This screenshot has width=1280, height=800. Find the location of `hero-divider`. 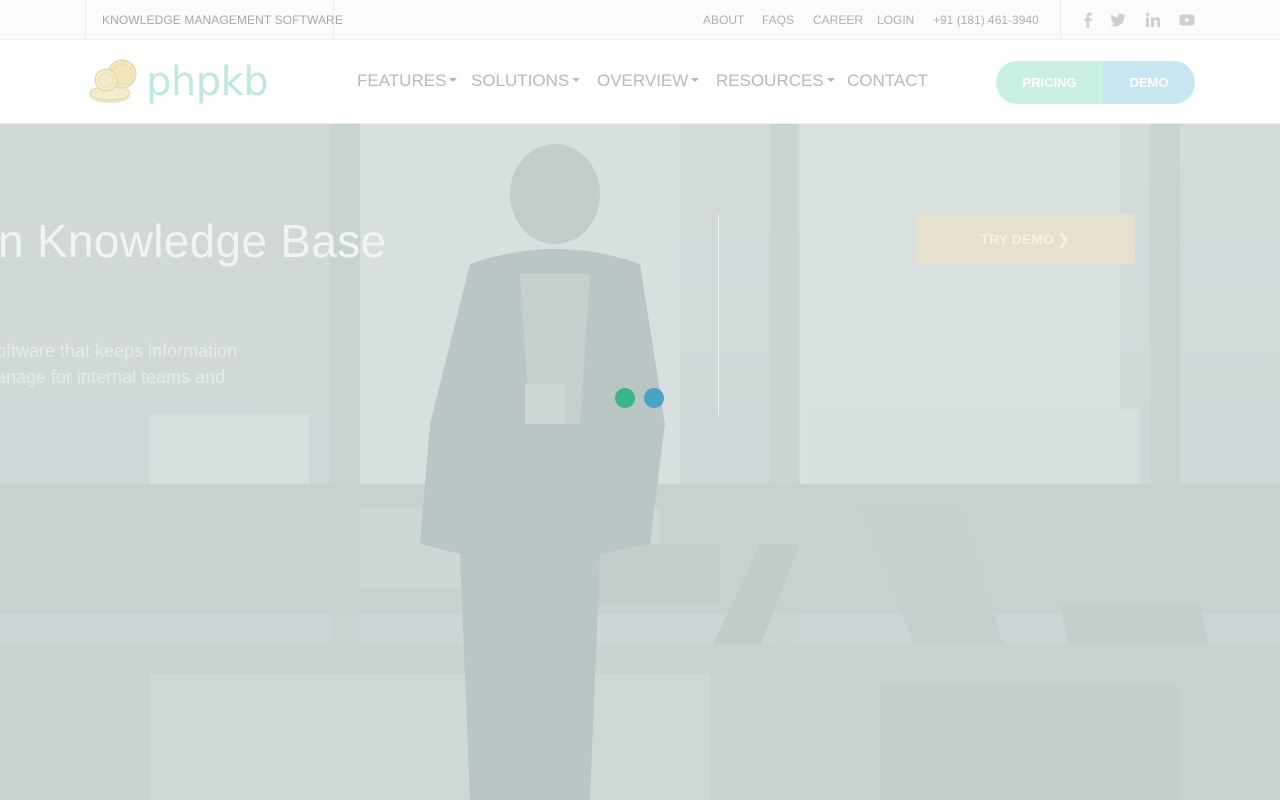

hero-divider is located at coordinates (718, 314).